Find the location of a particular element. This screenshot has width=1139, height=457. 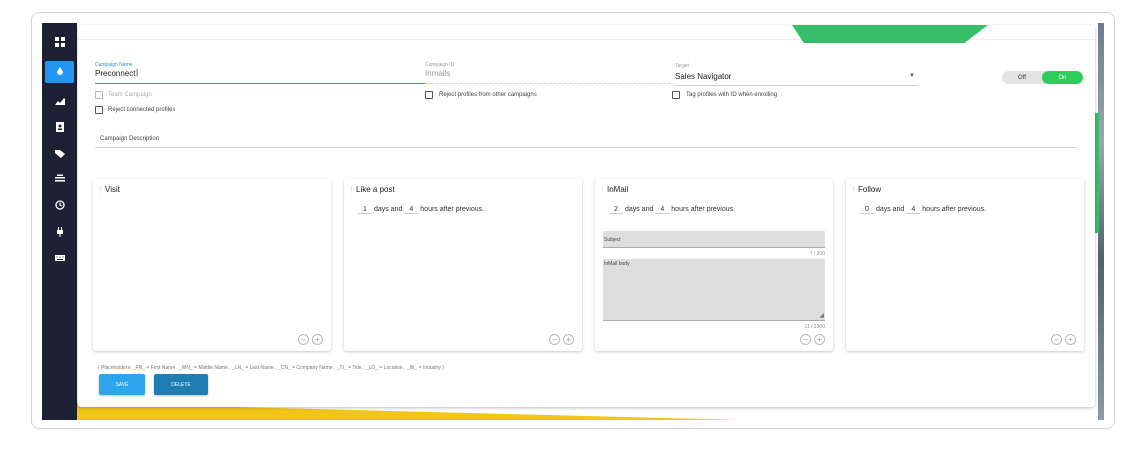

campaign-name-input: Preconnect is located at coordinates (115, 73).